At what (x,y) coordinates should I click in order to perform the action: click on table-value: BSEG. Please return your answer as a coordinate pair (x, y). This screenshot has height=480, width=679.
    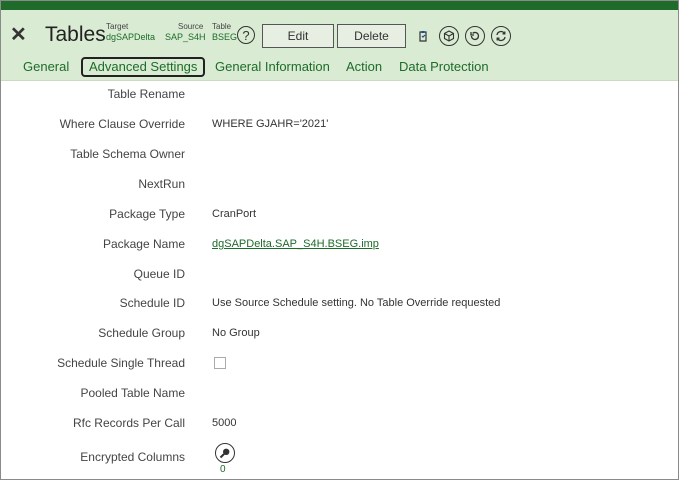
    Looking at the image, I should click on (225, 37).